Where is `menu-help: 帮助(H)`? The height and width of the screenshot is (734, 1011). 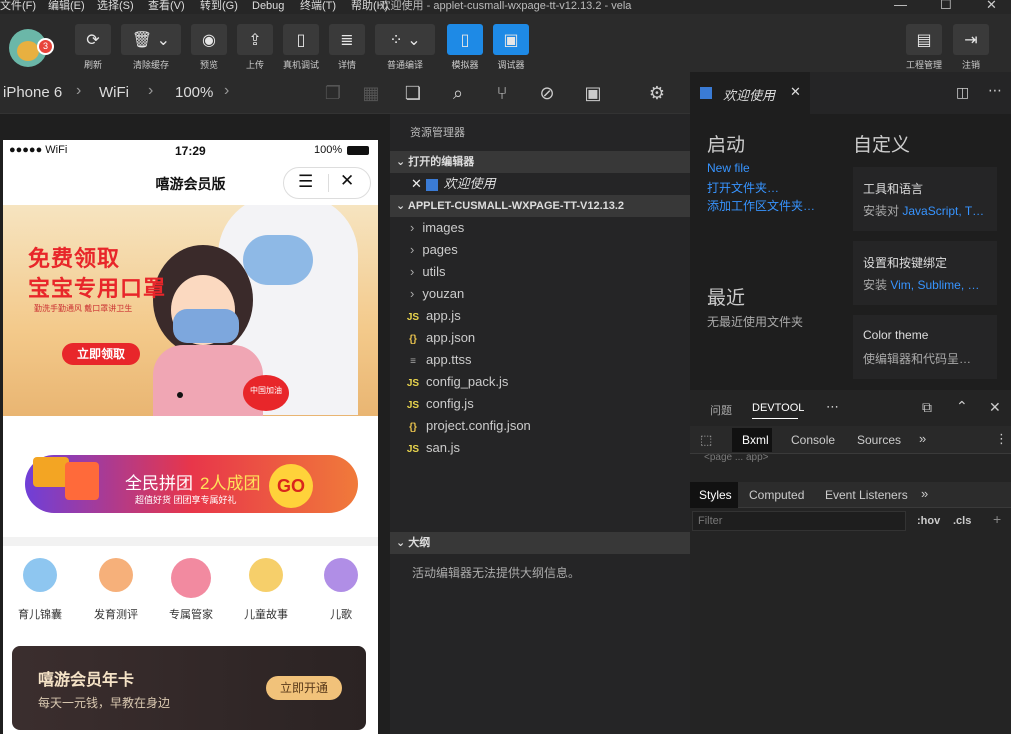
menu-help: 帮助(H) is located at coordinates (369, 6).